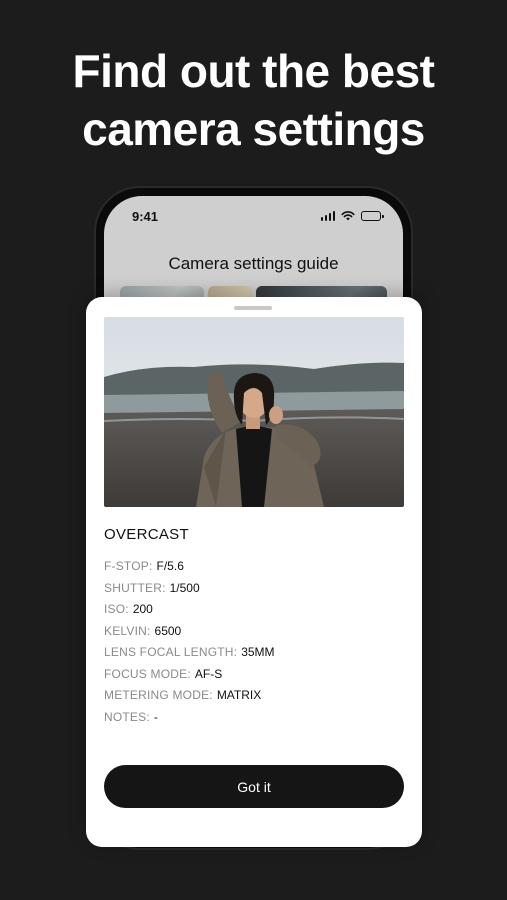  Describe the element at coordinates (253, 129) in the screenshot. I see `headline-line-2: camera settings` at that location.